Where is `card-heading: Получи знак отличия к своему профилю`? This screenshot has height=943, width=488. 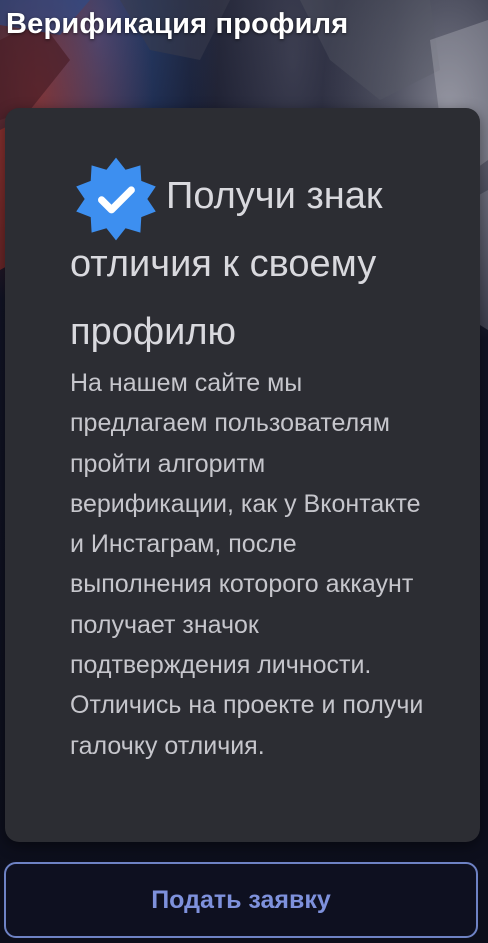
card-heading: Получи знак отличия к своему профилю is located at coordinates (226, 264).